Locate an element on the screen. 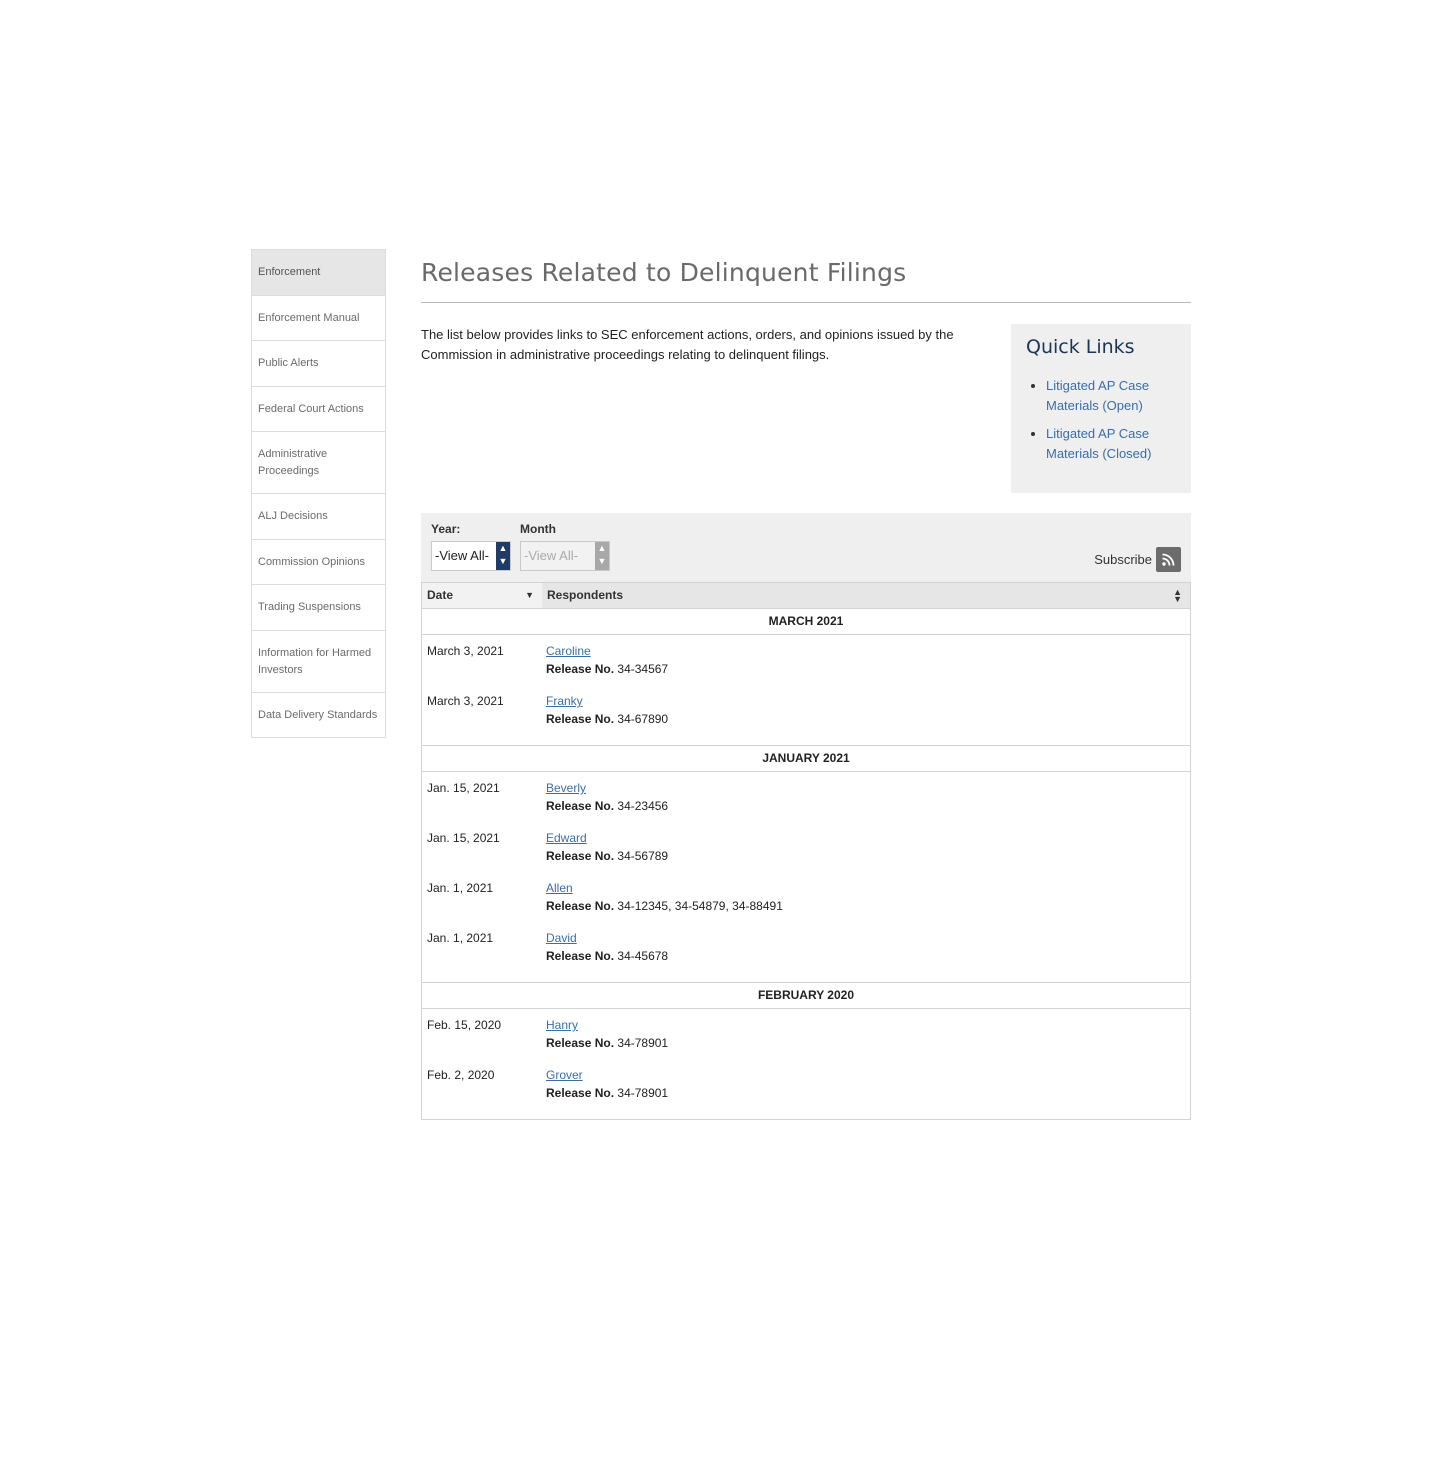  rss-icon is located at coordinates (1168, 559).